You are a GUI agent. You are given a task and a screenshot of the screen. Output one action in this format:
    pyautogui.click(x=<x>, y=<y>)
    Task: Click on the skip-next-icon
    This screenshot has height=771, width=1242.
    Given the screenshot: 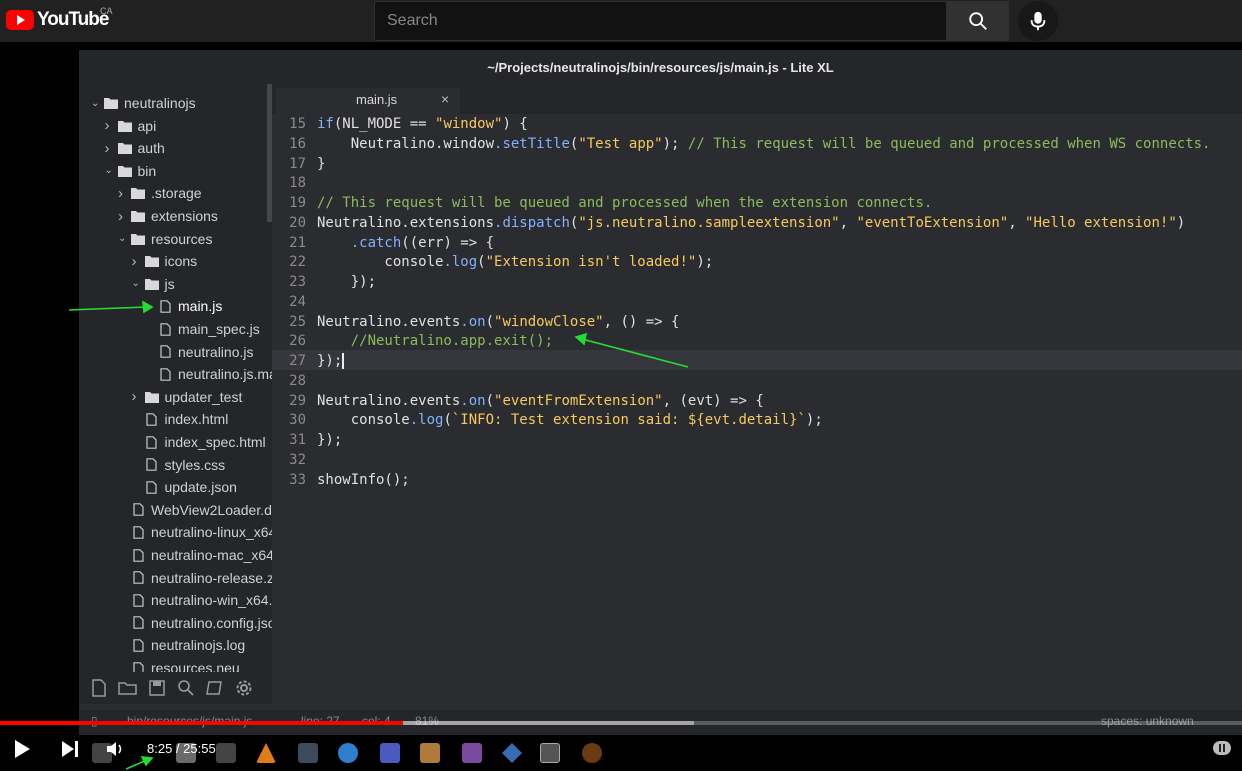 What is the action you would take?
    pyautogui.click(x=70, y=749)
    